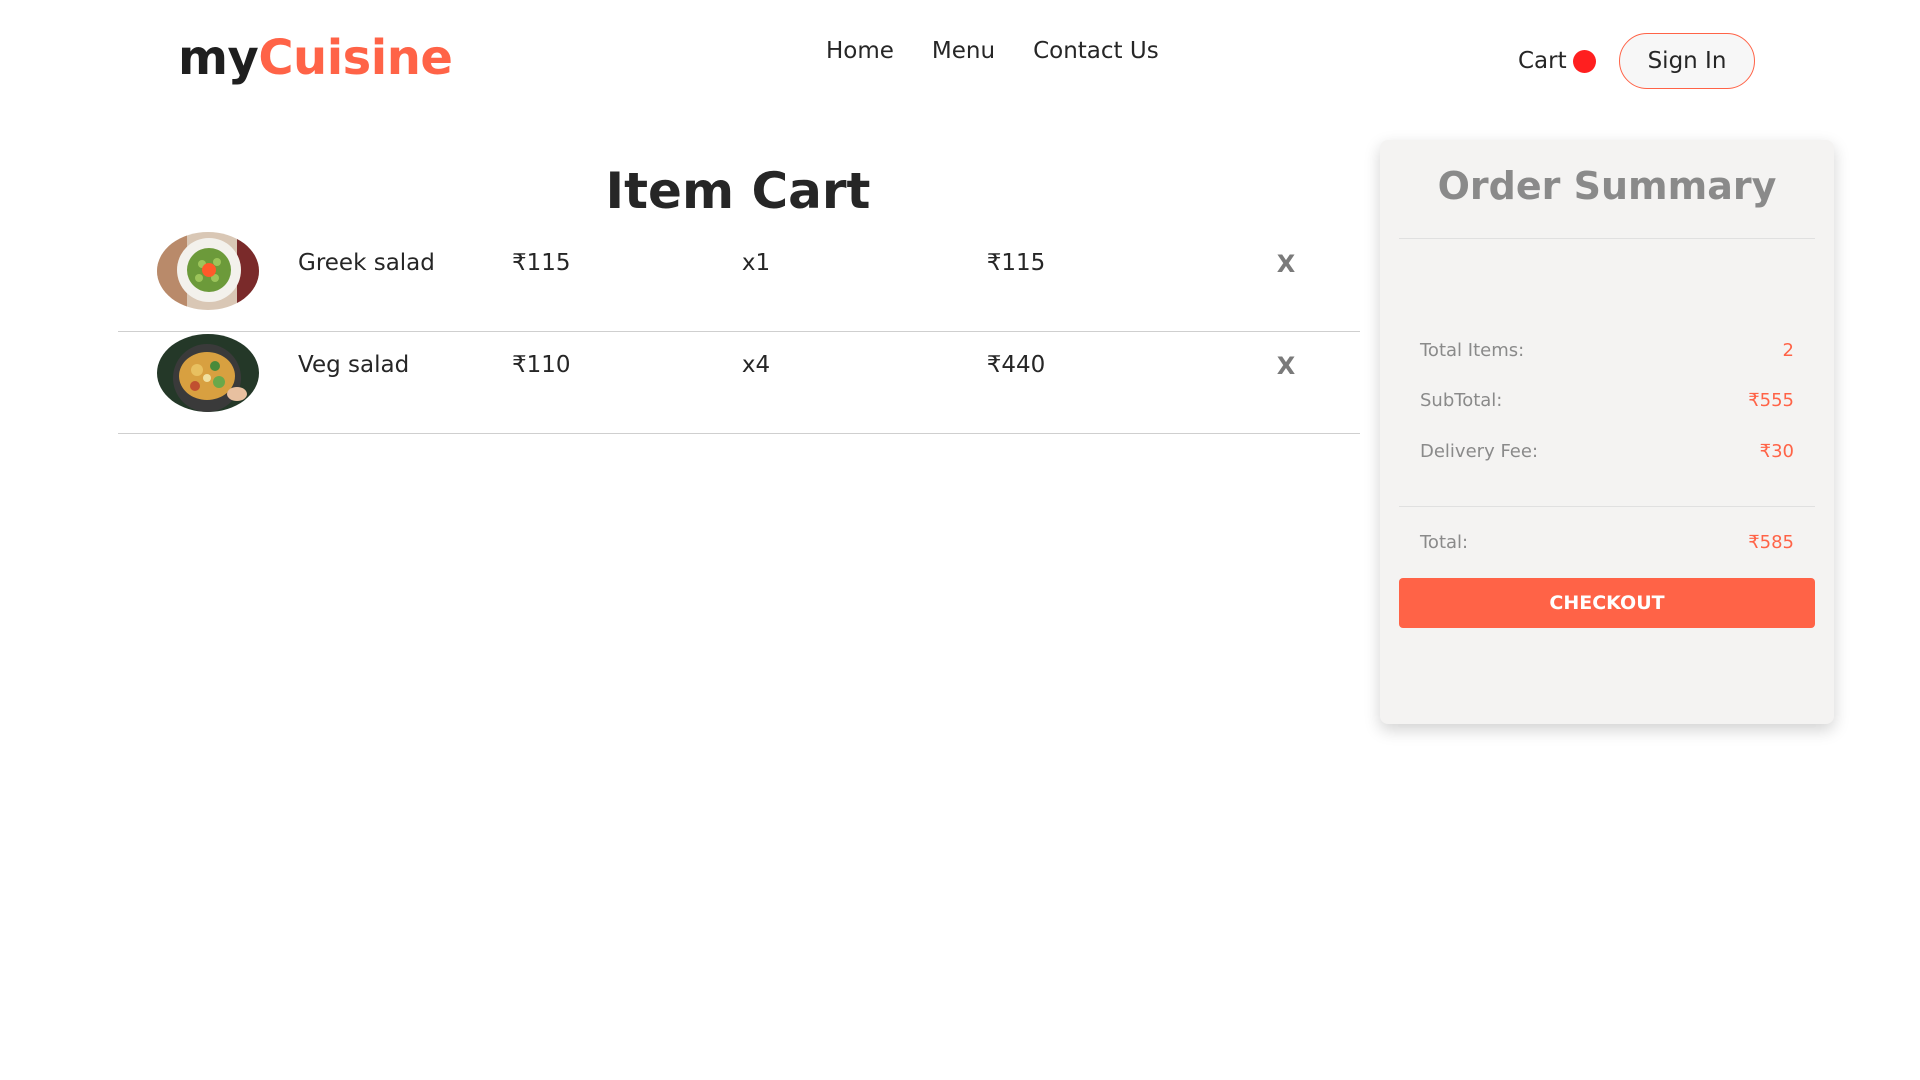  I want to click on logo: myCuisine, so click(315, 58).